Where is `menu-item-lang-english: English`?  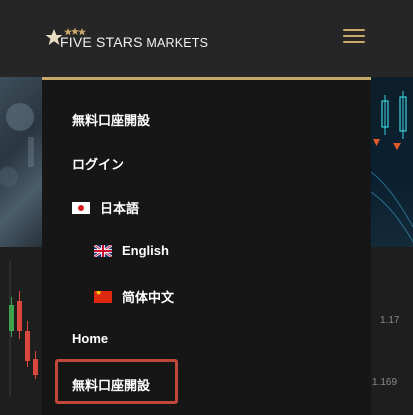
menu-item-lang-english: English is located at coordinates (131, 250).